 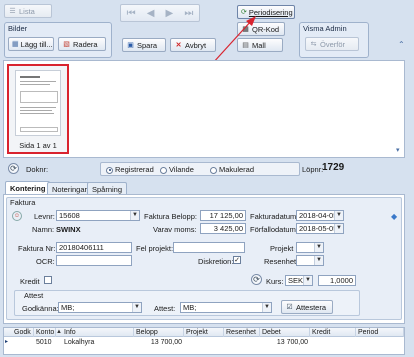 I want to click on status-makulerad-label: Makulerad, so click(x=237, y=169).